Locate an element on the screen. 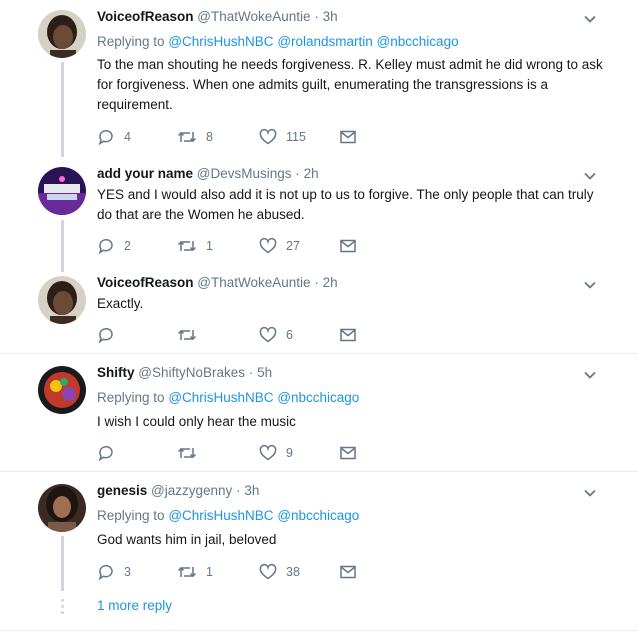 The height and width of the screenshot is (637, 638). like-count: 27 is located at coordinates (293, 246).